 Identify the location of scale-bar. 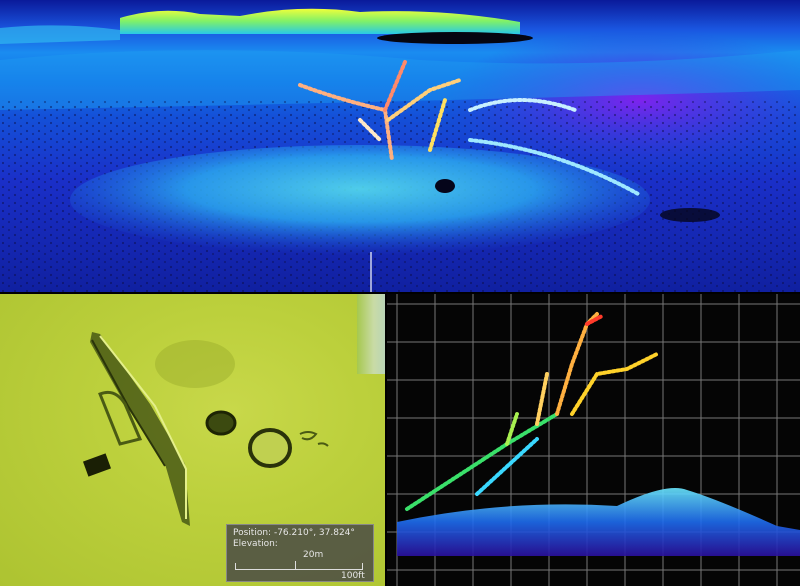
(299, 566).